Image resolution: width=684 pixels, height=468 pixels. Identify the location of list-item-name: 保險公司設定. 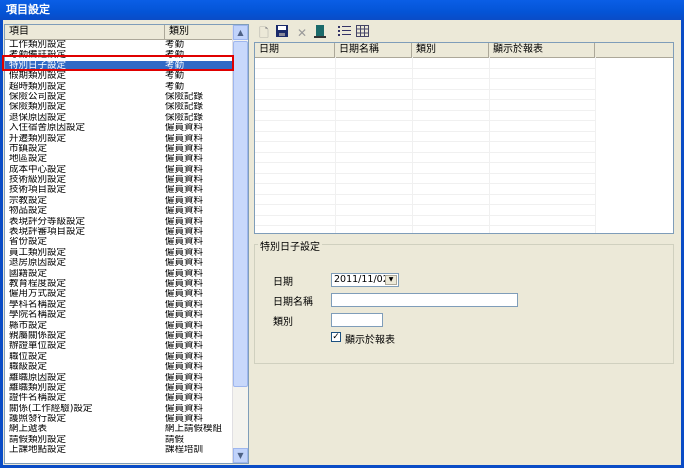
(38, 96).